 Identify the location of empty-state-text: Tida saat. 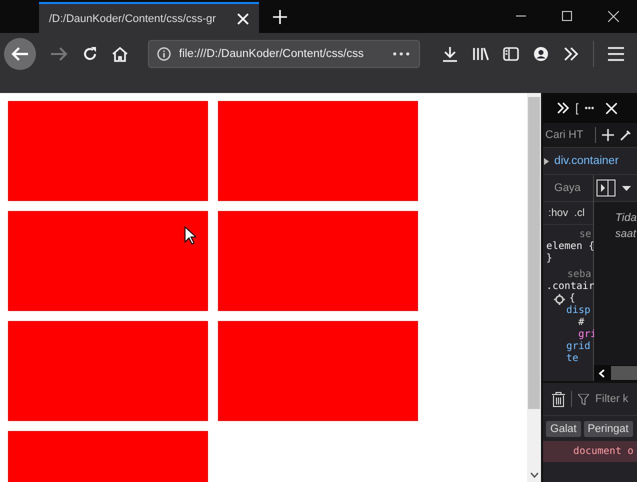
(625, 226).